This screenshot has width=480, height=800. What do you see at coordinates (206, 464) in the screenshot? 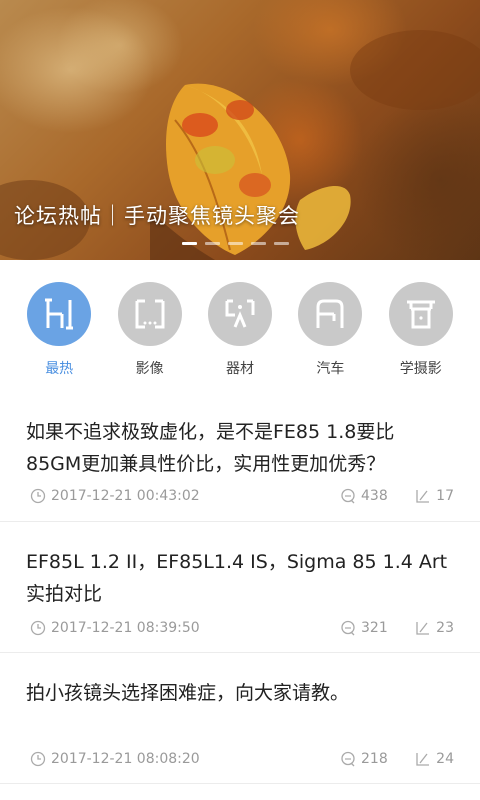
I see `post-title-line: 85GM更加兼具性价比，实用性更加优秀？` at bounding box center [206, 464].